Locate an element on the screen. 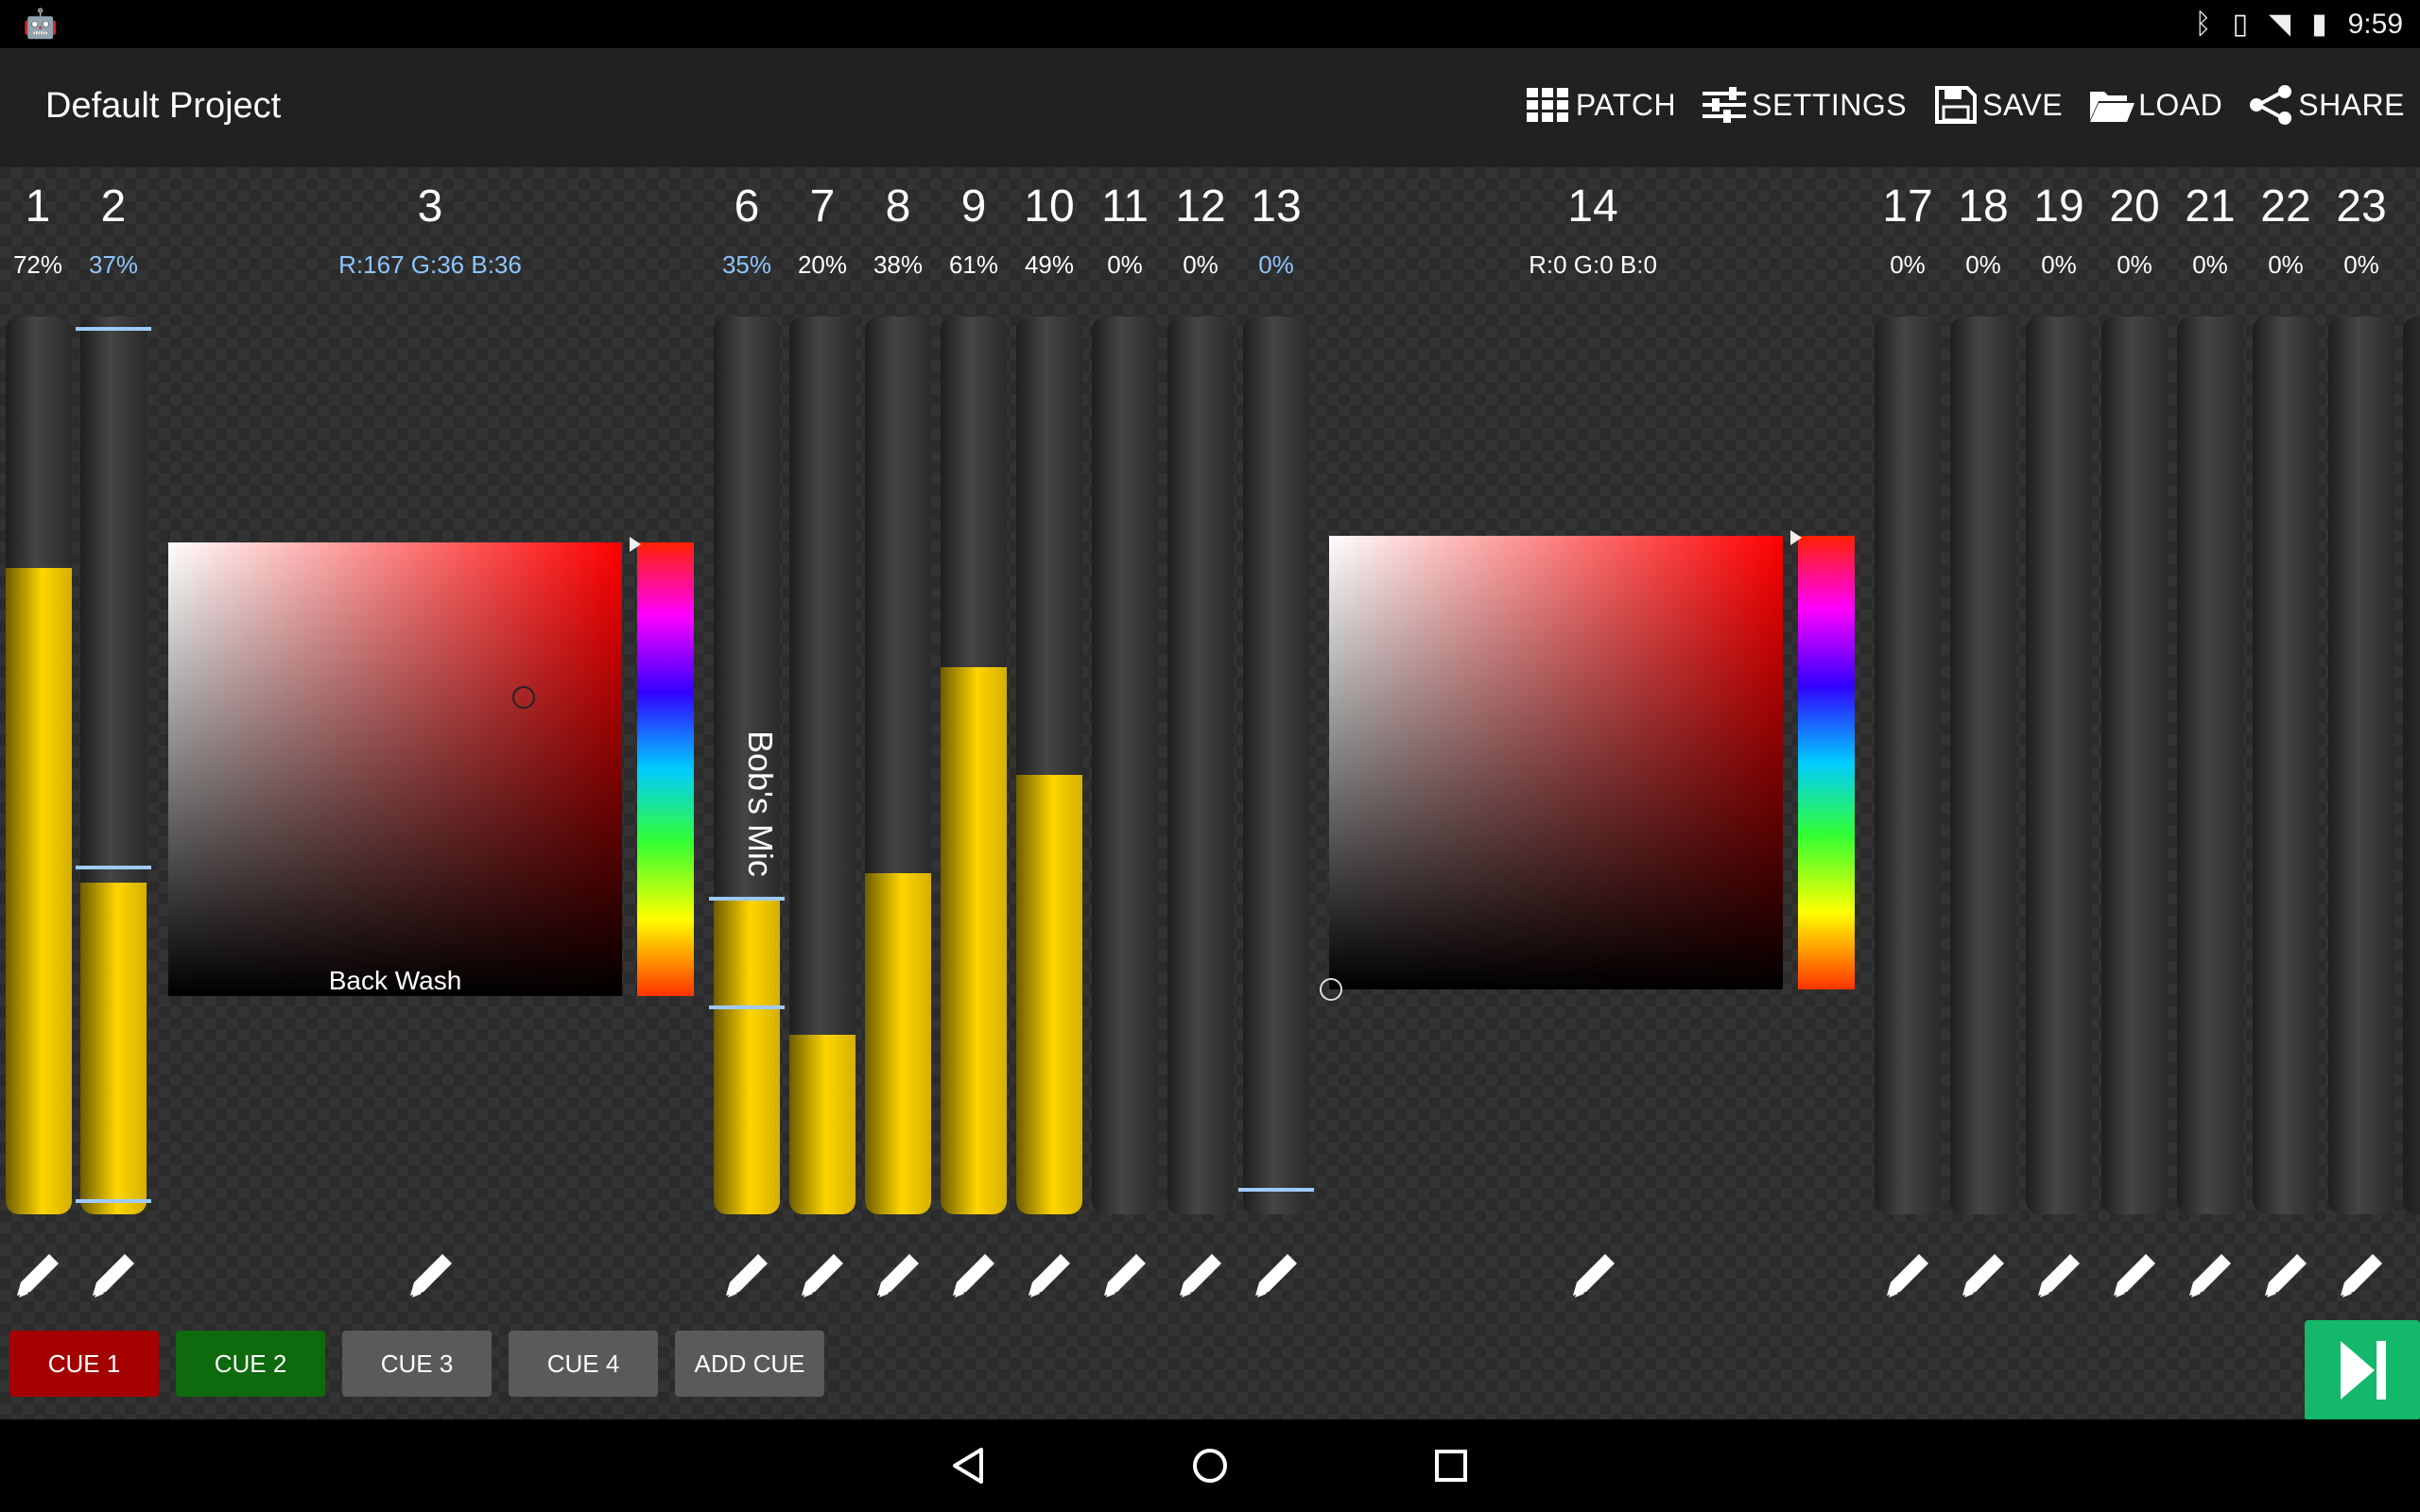  add-cue-button: ADD CUE is located at coordinates (749, 1364).